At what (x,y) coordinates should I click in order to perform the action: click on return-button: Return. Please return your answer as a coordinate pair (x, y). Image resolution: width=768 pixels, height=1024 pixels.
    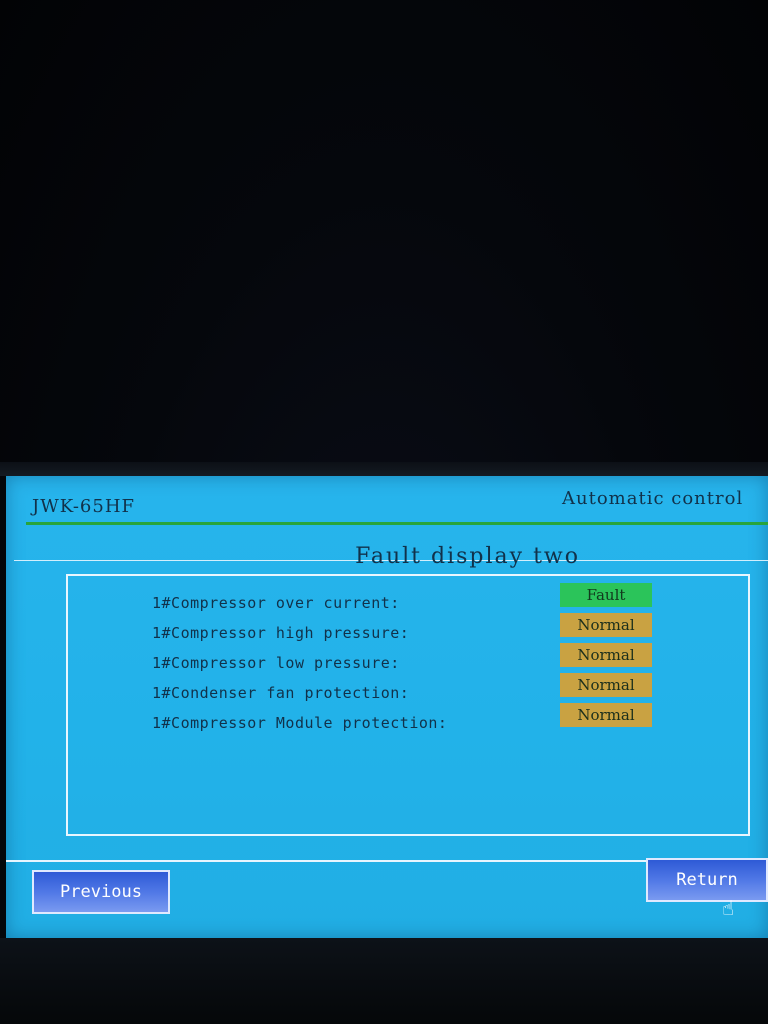
    Looking at the image, I should click on (707, 880).